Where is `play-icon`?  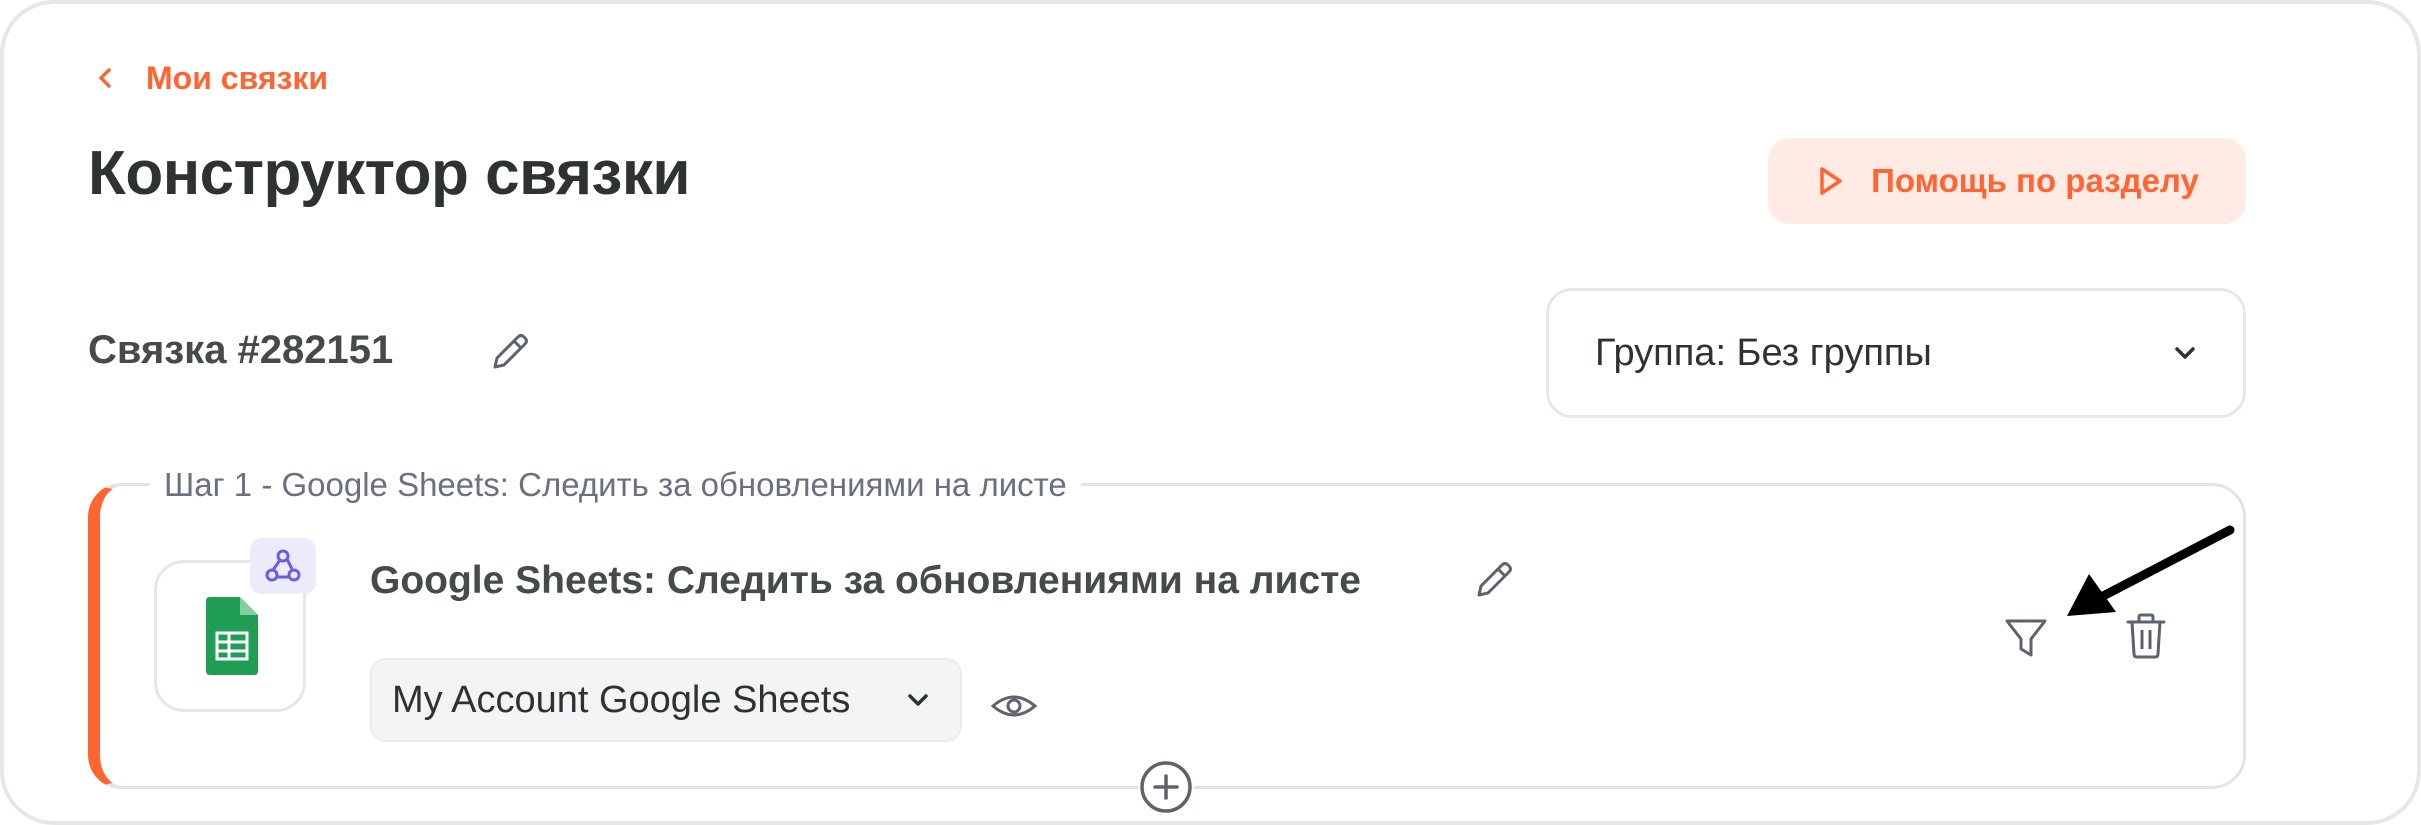 play-icon is located at coordinates (1831, 181).